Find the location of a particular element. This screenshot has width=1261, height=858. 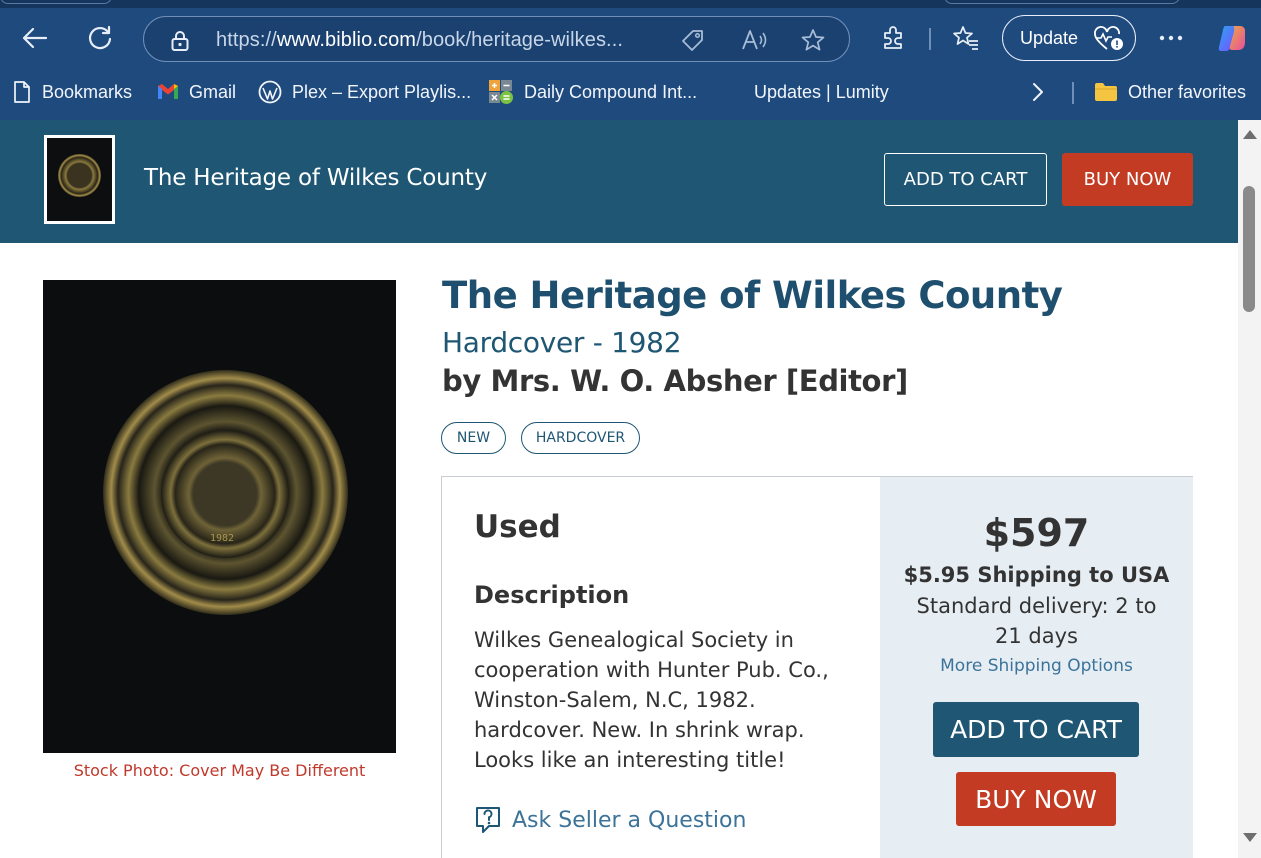

scrollbar-thumb is located at coordinates (1249, 249).